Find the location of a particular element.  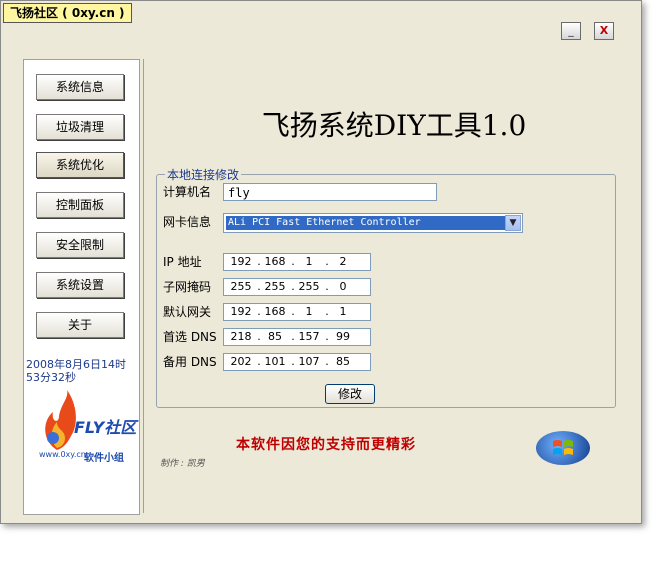

windows-flag-icon is located at coordinates (563, 447).